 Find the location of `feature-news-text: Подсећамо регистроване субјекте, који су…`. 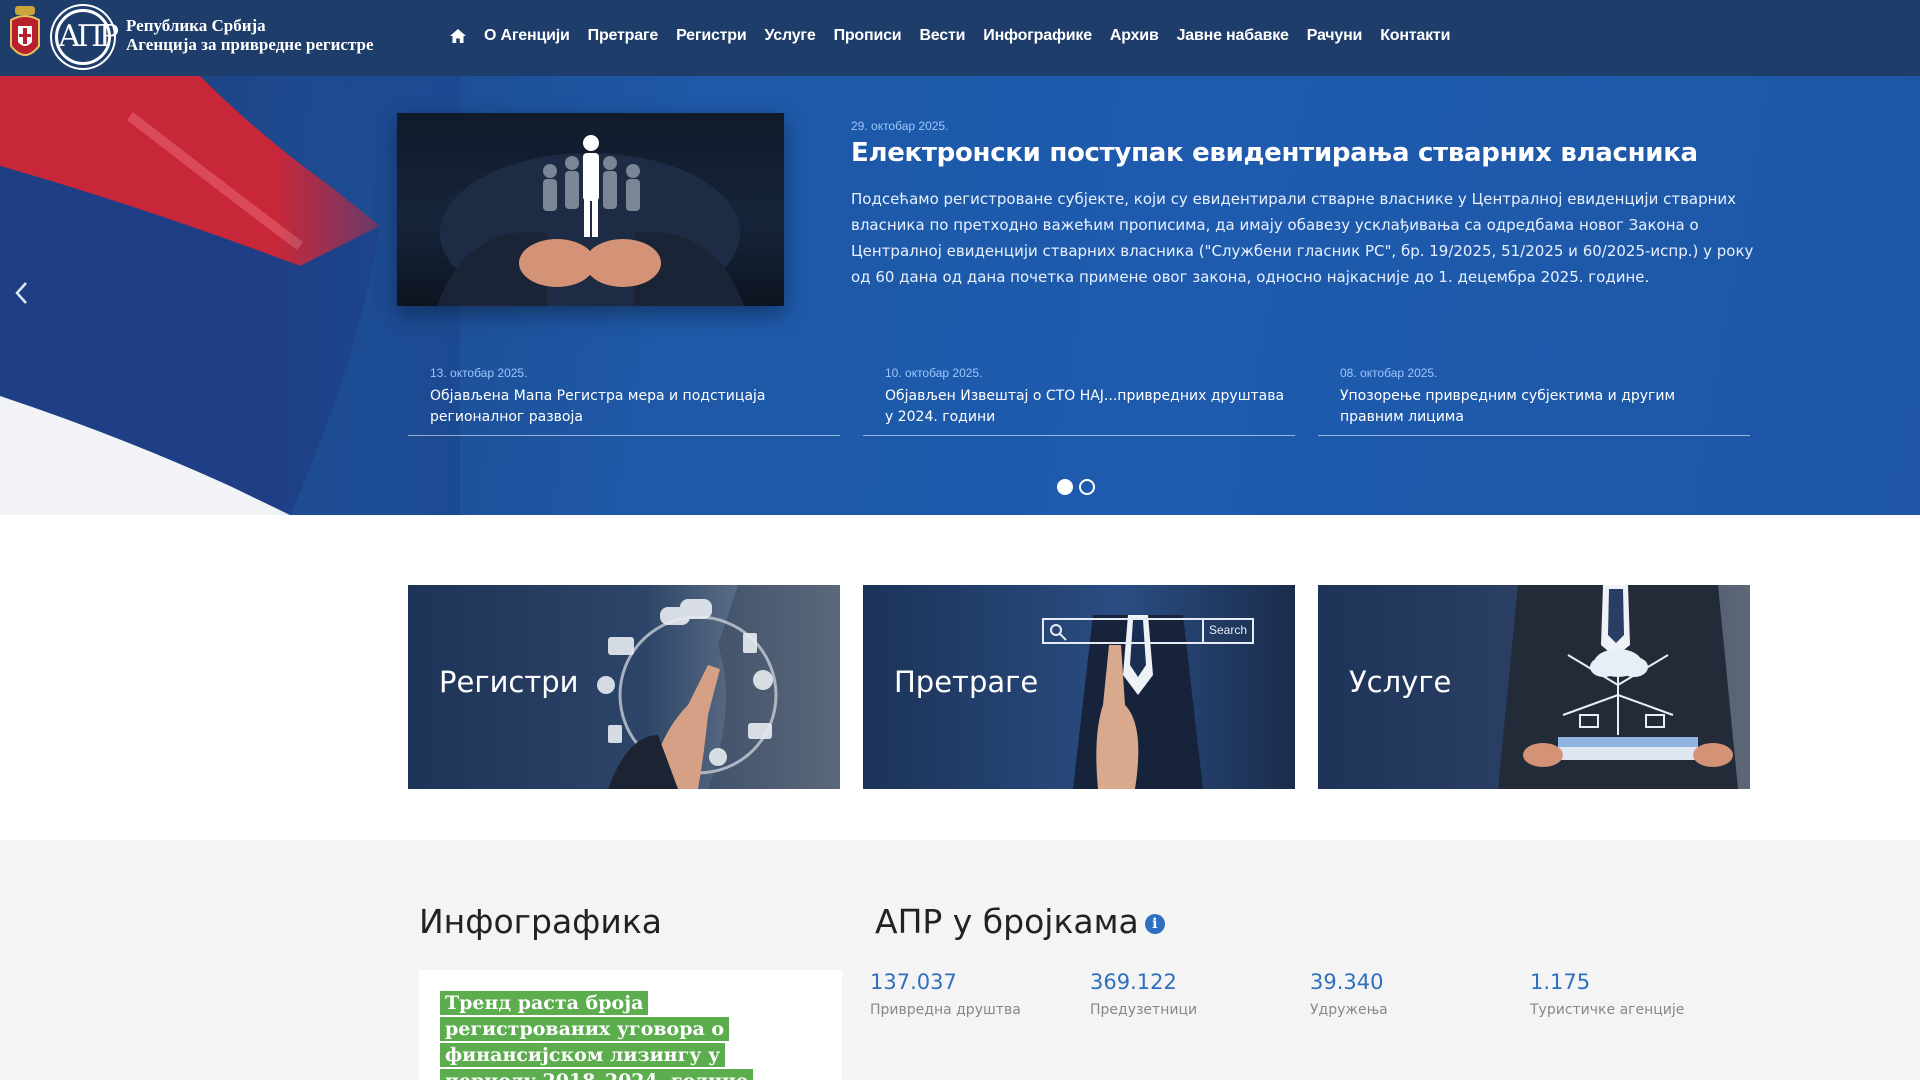

feature-news-text: Подсећамо регистроване субјекте, који су… is located at coordinates (1302, 238).